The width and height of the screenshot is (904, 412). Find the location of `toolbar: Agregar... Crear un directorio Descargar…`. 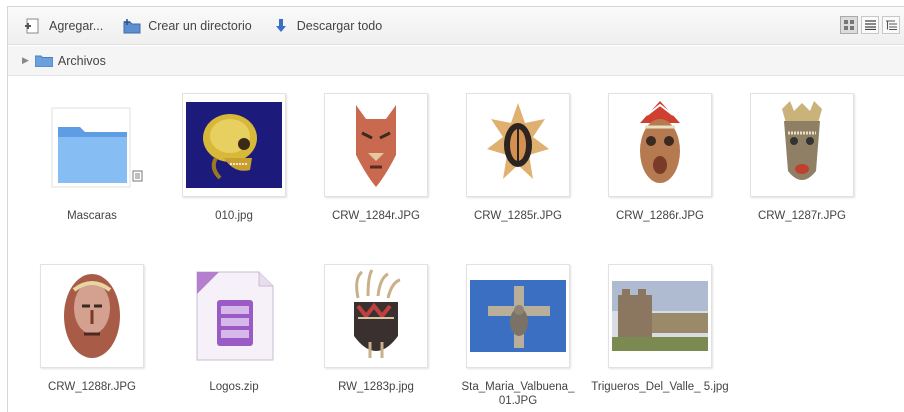

toolbar: Agregar... Crear un directorio Descargar… is located at coordinates (456, 26).